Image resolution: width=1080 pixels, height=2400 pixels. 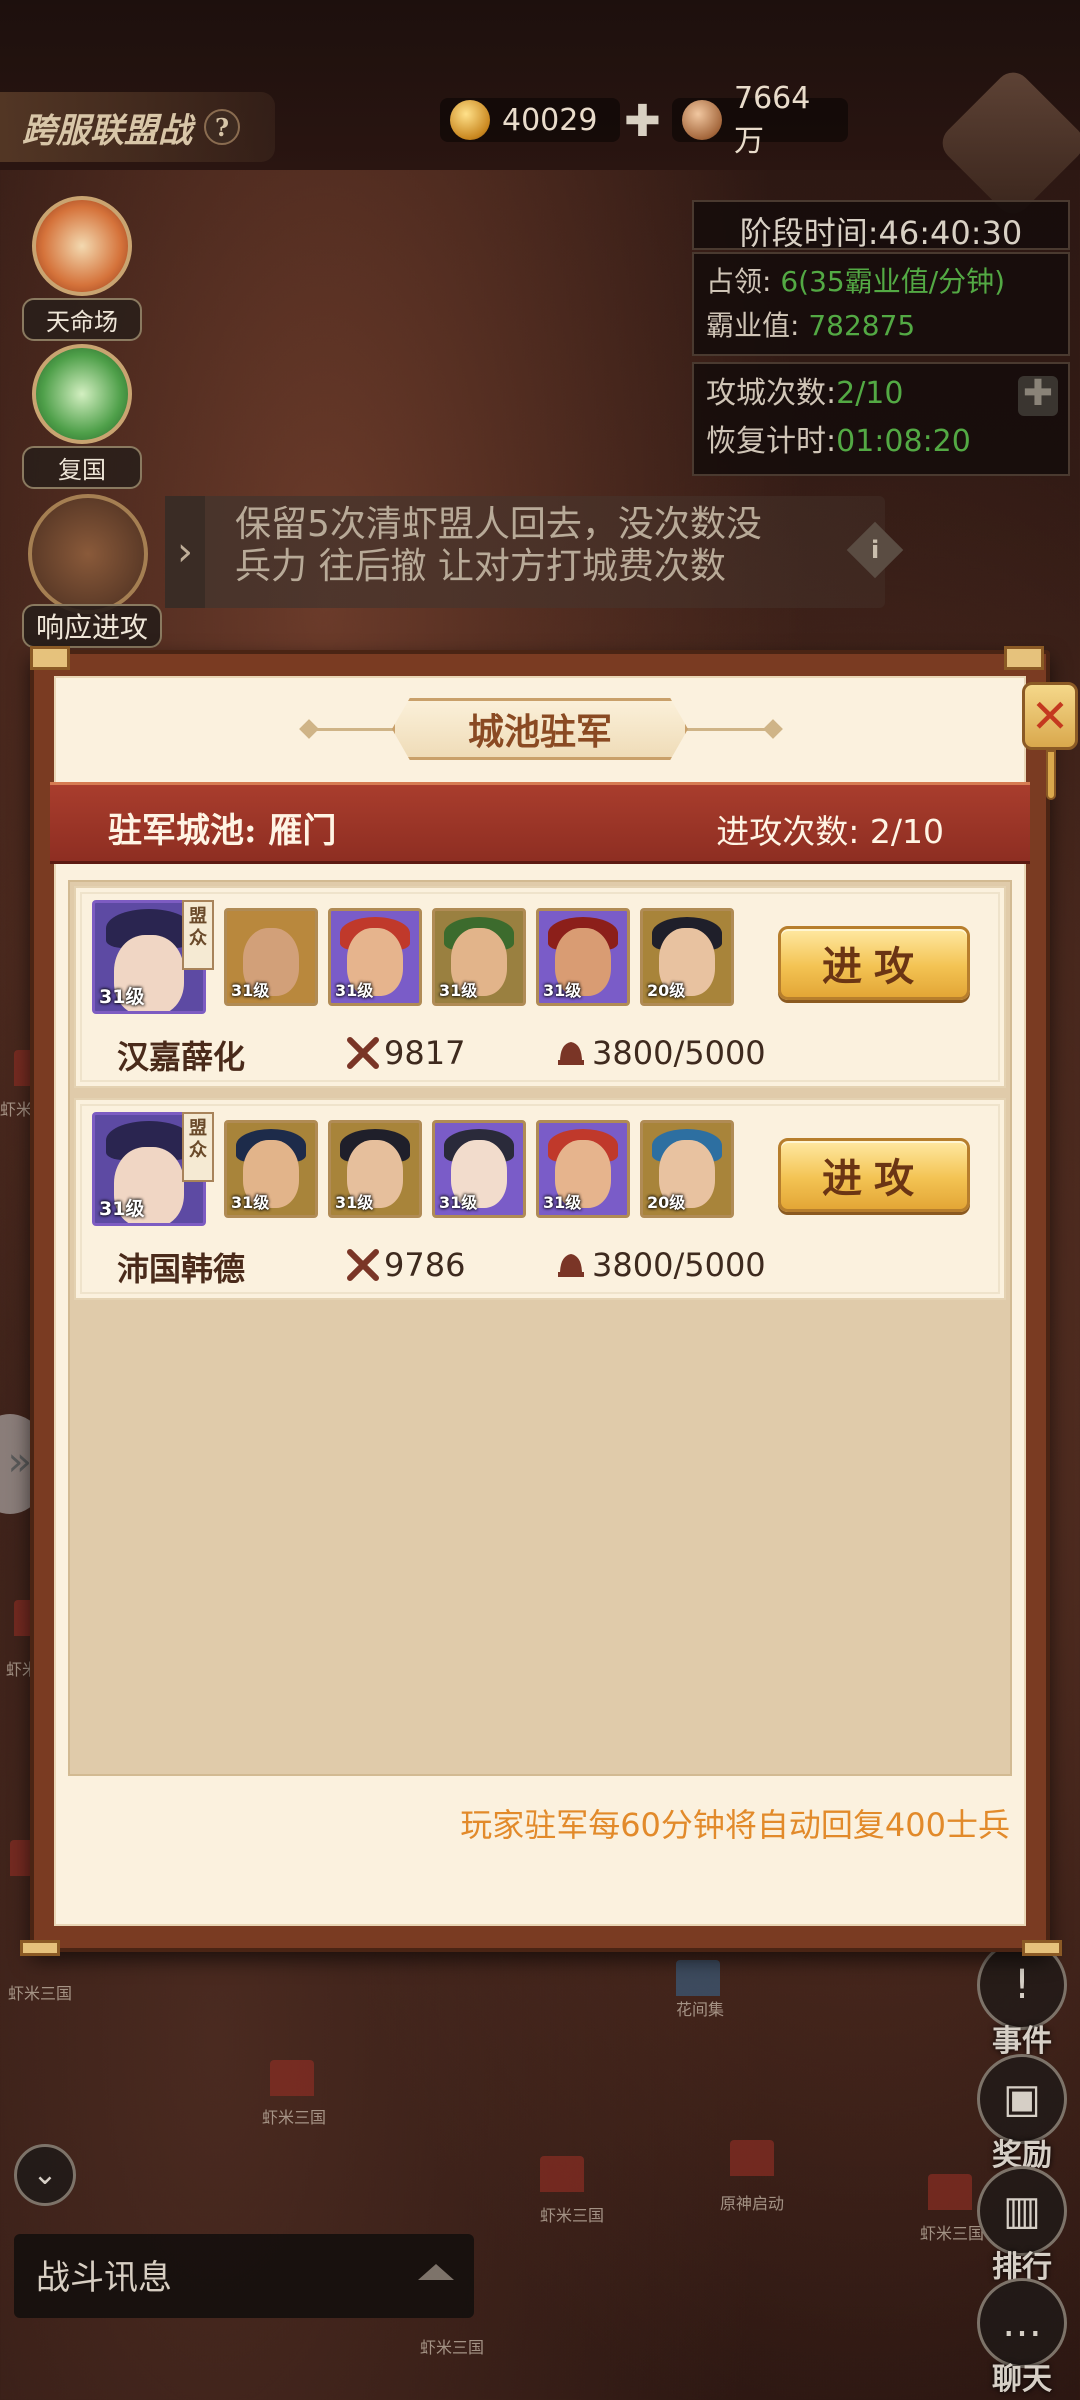 I want to click on battle-info-bar: 战斗讯息, so click(x=244, y=2276).